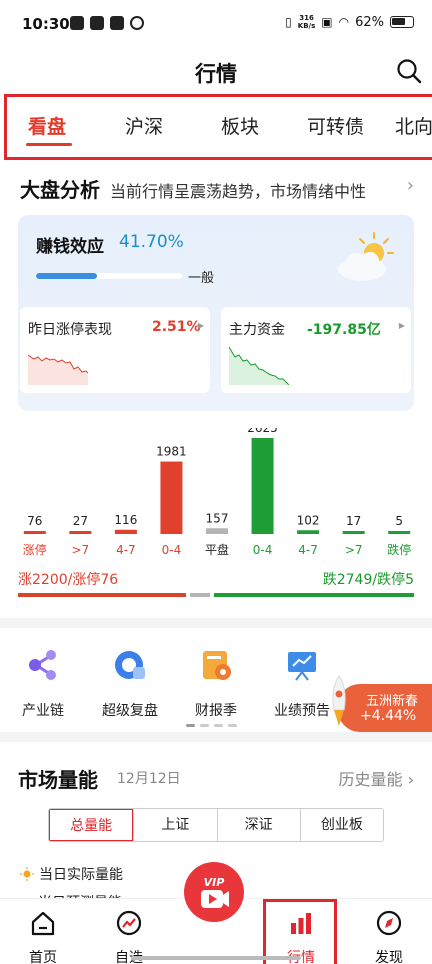 This screenshot has width=432, height=964. I want to click on quick-entry-row: 产业链 超级复盘 财报季 业绩预告 五洲新春 +4.44%, so click(216, 680).